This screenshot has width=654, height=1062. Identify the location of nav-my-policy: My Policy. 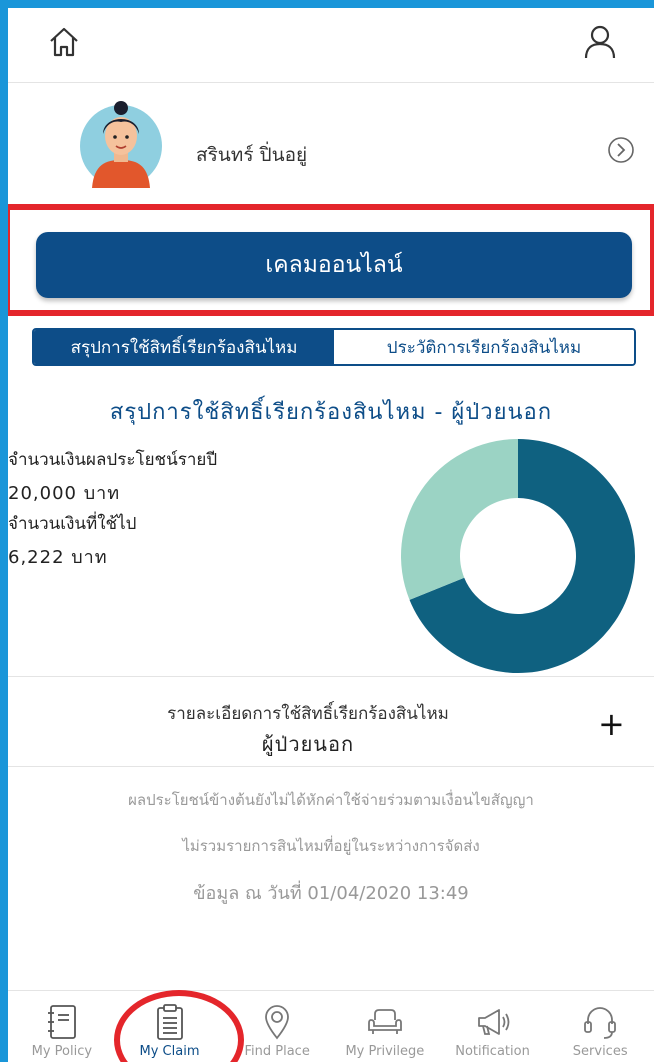
(62, 1029).